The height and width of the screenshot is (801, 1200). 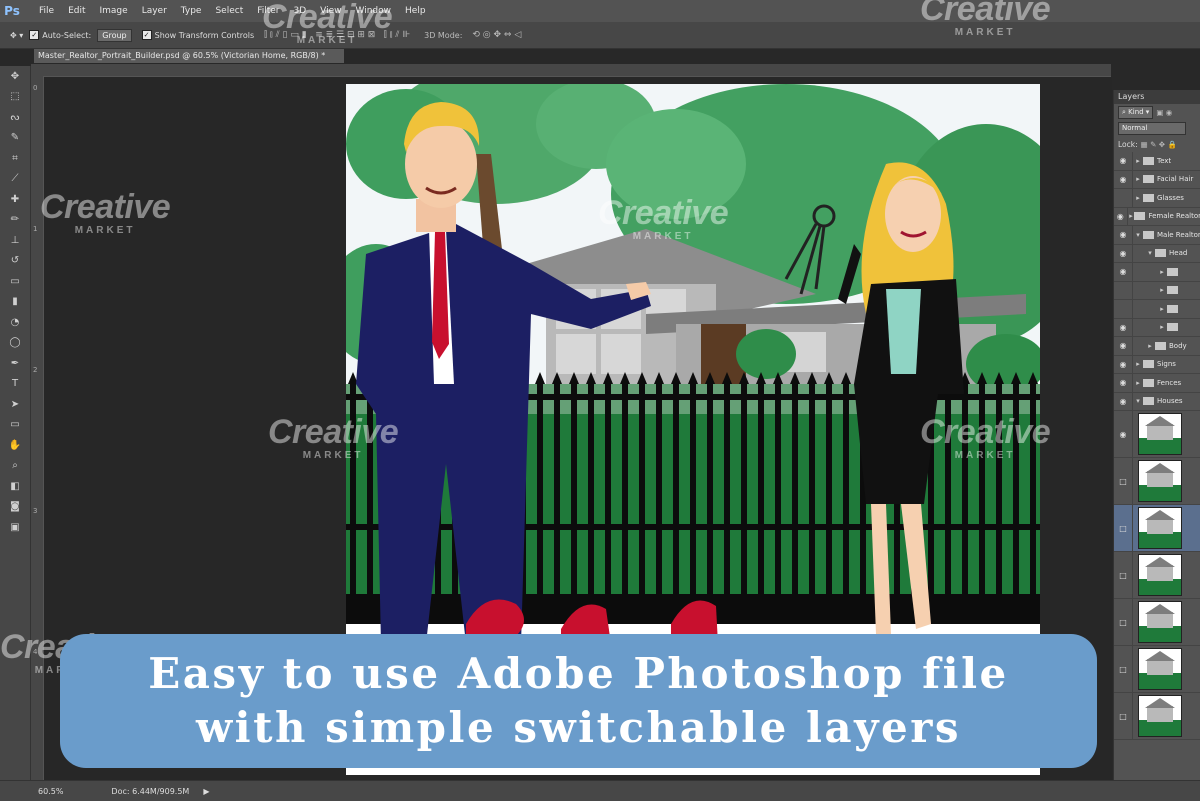 What do you see at coordinates (1157, 364) in the screenshot?
I see `layer-row: ◉ ▸ Signs` at bounding box center [1157, 364].